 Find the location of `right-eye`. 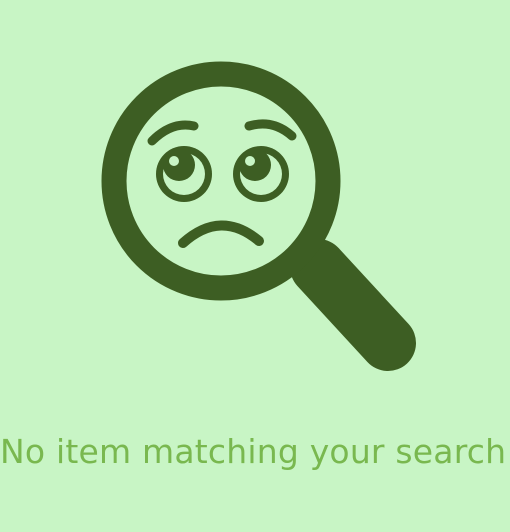

right-eye is located at coordinates (261, 174).